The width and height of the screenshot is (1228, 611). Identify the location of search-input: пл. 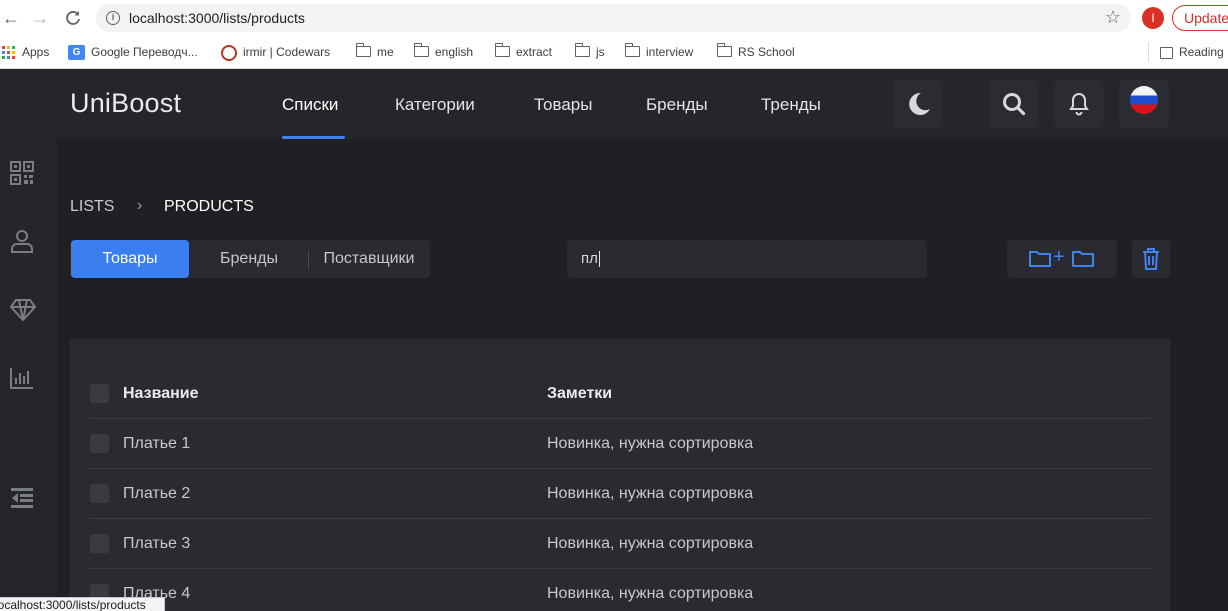
(747, 259).